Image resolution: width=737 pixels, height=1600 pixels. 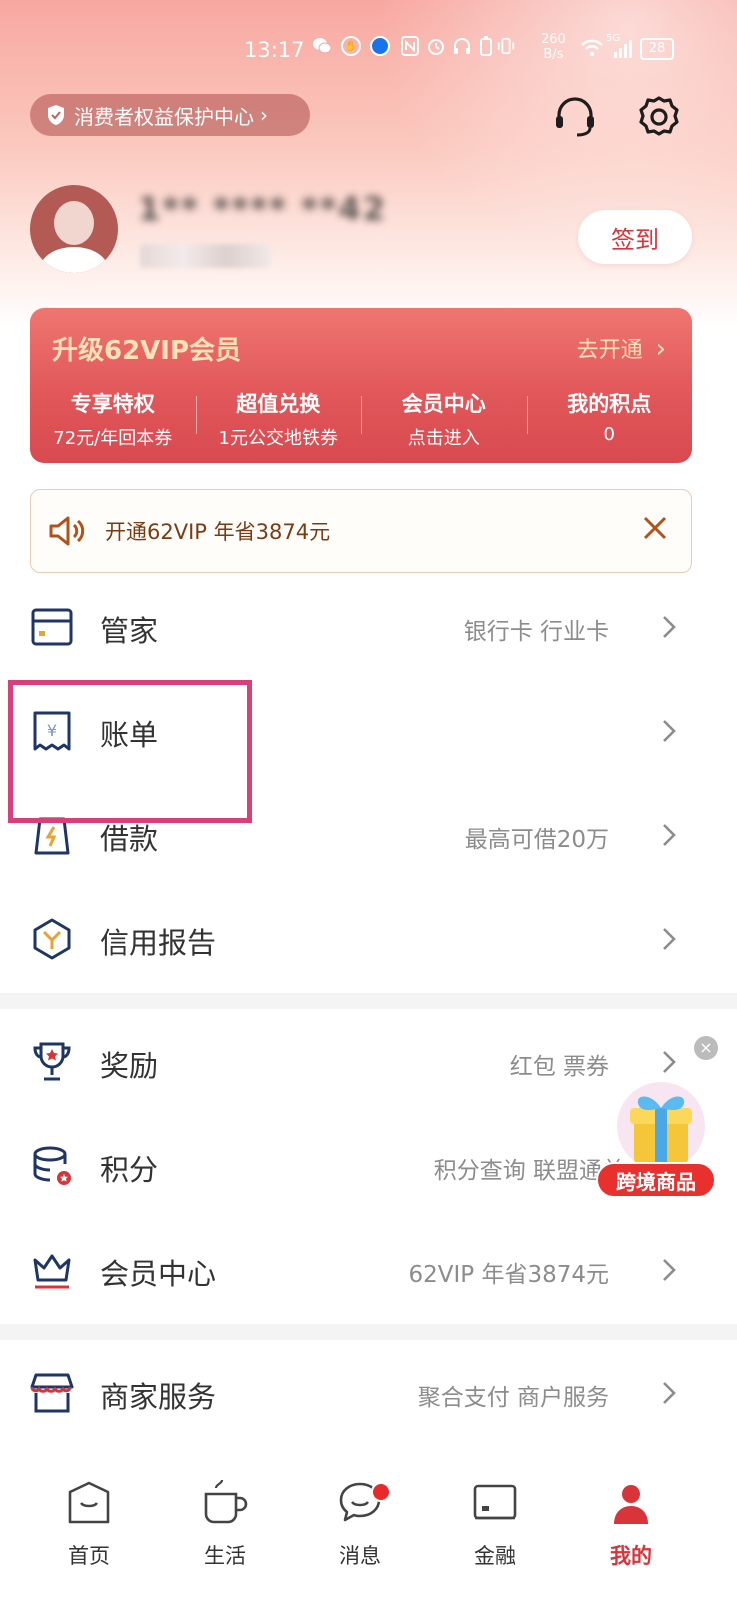 What do you see at coordinates (322, 46) in the screenshot?
I see `wechat-icon` at bounding box center [322, 46].